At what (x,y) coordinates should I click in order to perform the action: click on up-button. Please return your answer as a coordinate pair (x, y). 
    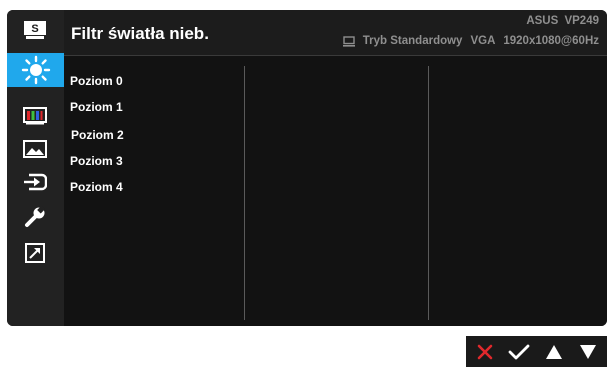
    Looking at the image, I should click on (554, 352).